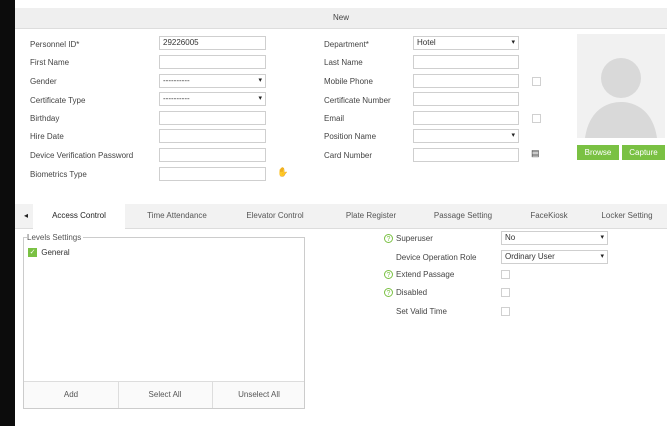 The height and width of the screenshot is (426, 667). I want to click on personnel-id-label: Personnel ID*, so click(55, 44).